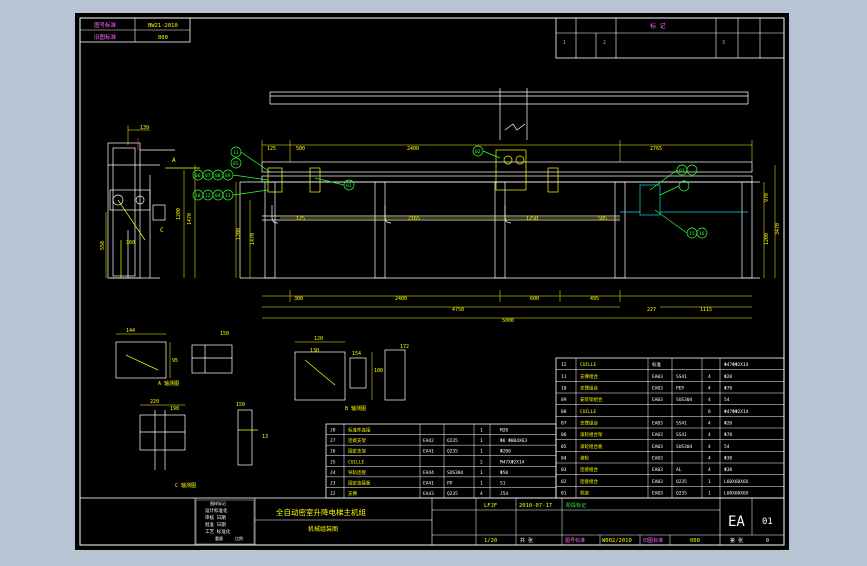 The width and height of the screenshot is (867, 566). What do you see at coordinates (428, 473) in the screenshot?
I see `table-row-code: EA44` at bounding box center [428, 473].